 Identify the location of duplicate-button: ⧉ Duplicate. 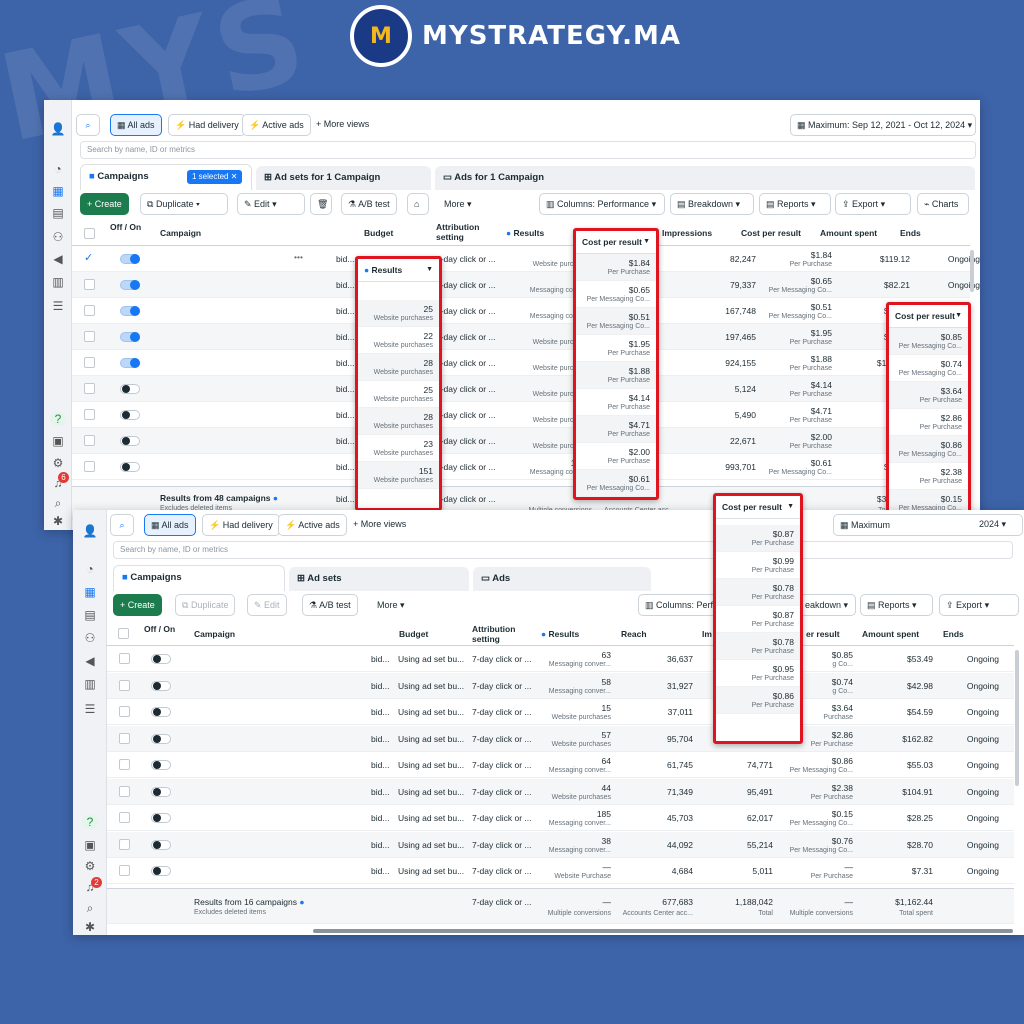
(205, 605).